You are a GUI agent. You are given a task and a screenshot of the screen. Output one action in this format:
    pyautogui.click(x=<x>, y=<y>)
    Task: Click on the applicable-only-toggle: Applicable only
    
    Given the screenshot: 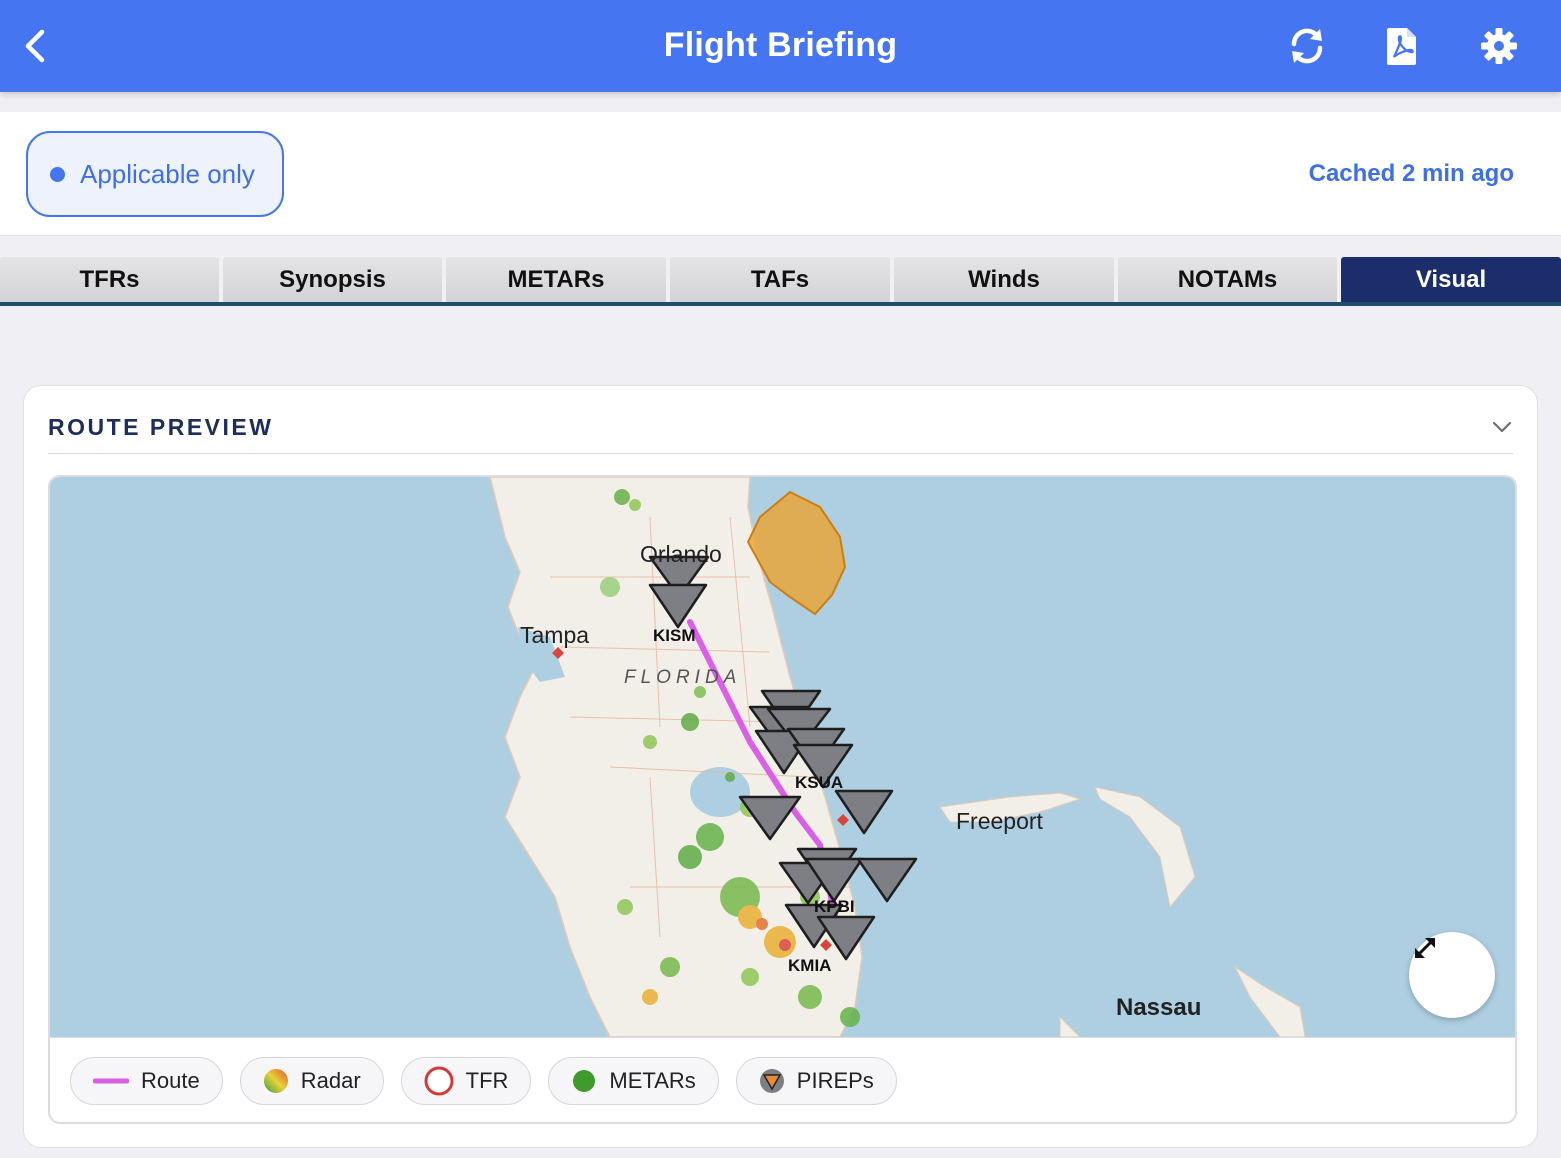 What is the action you would take?
    pyautogui.click(x=155, y=174)
    